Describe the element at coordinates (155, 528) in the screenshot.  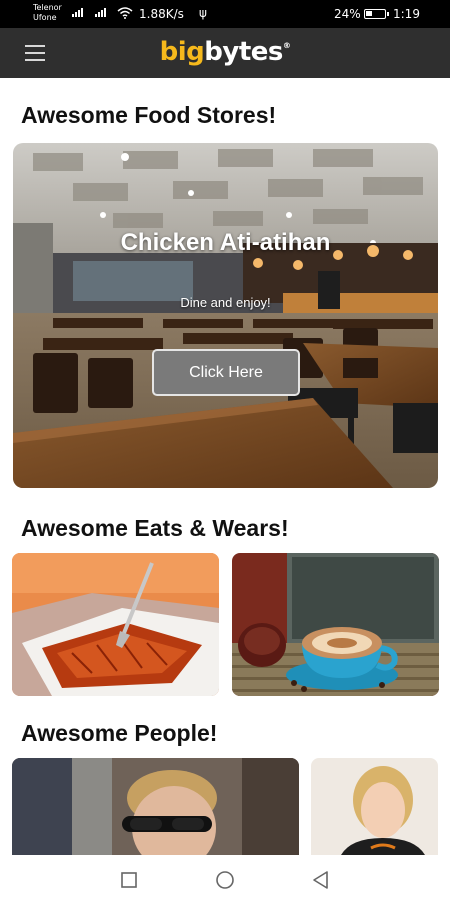
I see `section-title-eats-wears: Awesome Eats & Wears!` at that location.